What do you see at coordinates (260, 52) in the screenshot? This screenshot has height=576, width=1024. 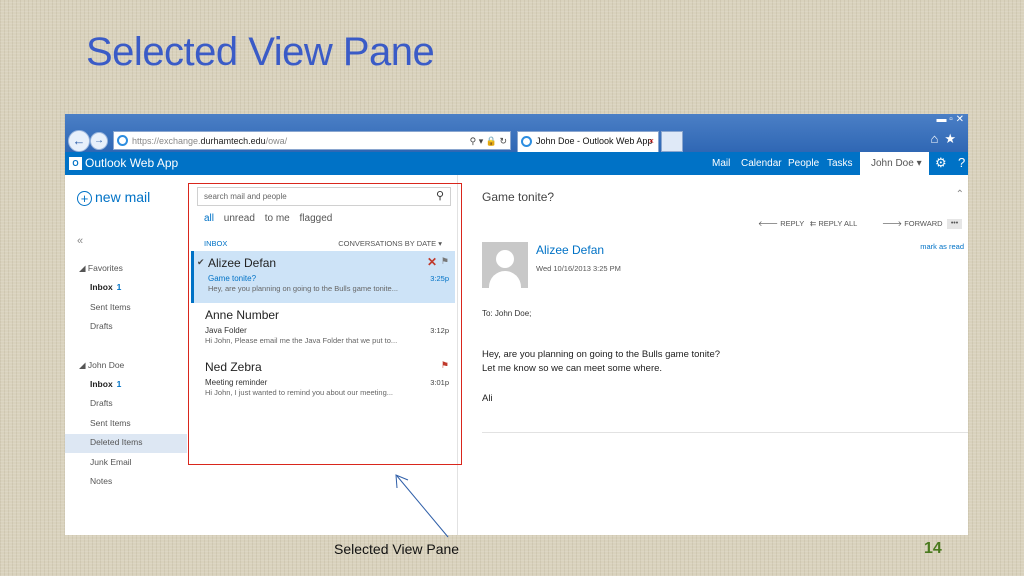 I see `slide-title: Selected View Pane` at bounding box center [260, 52].